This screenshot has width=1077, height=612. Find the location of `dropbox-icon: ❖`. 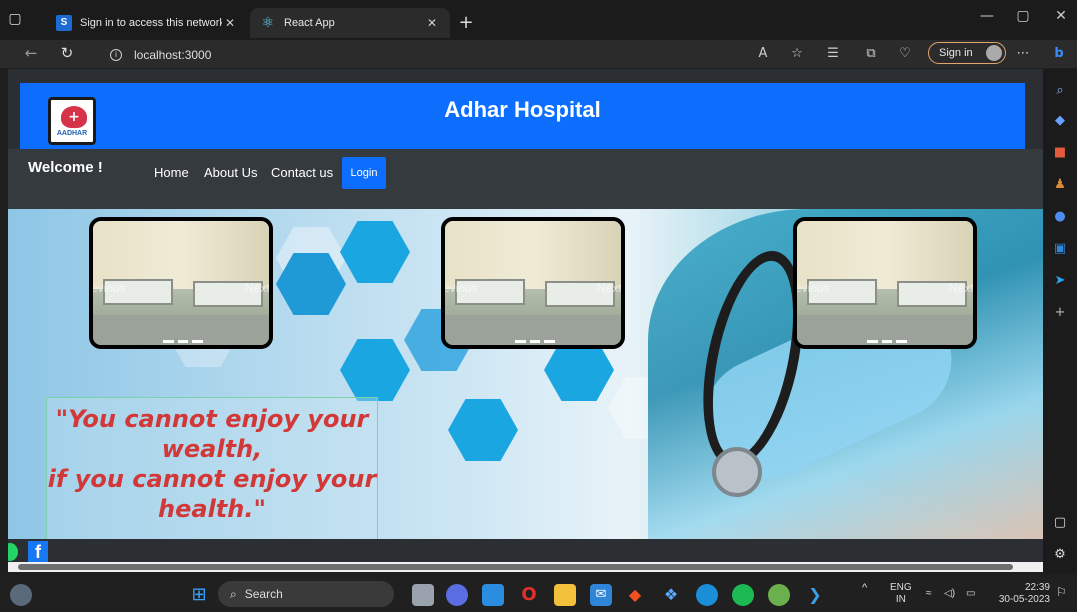

dropbox-icon: ❖ is located at coordinates (671, 595).